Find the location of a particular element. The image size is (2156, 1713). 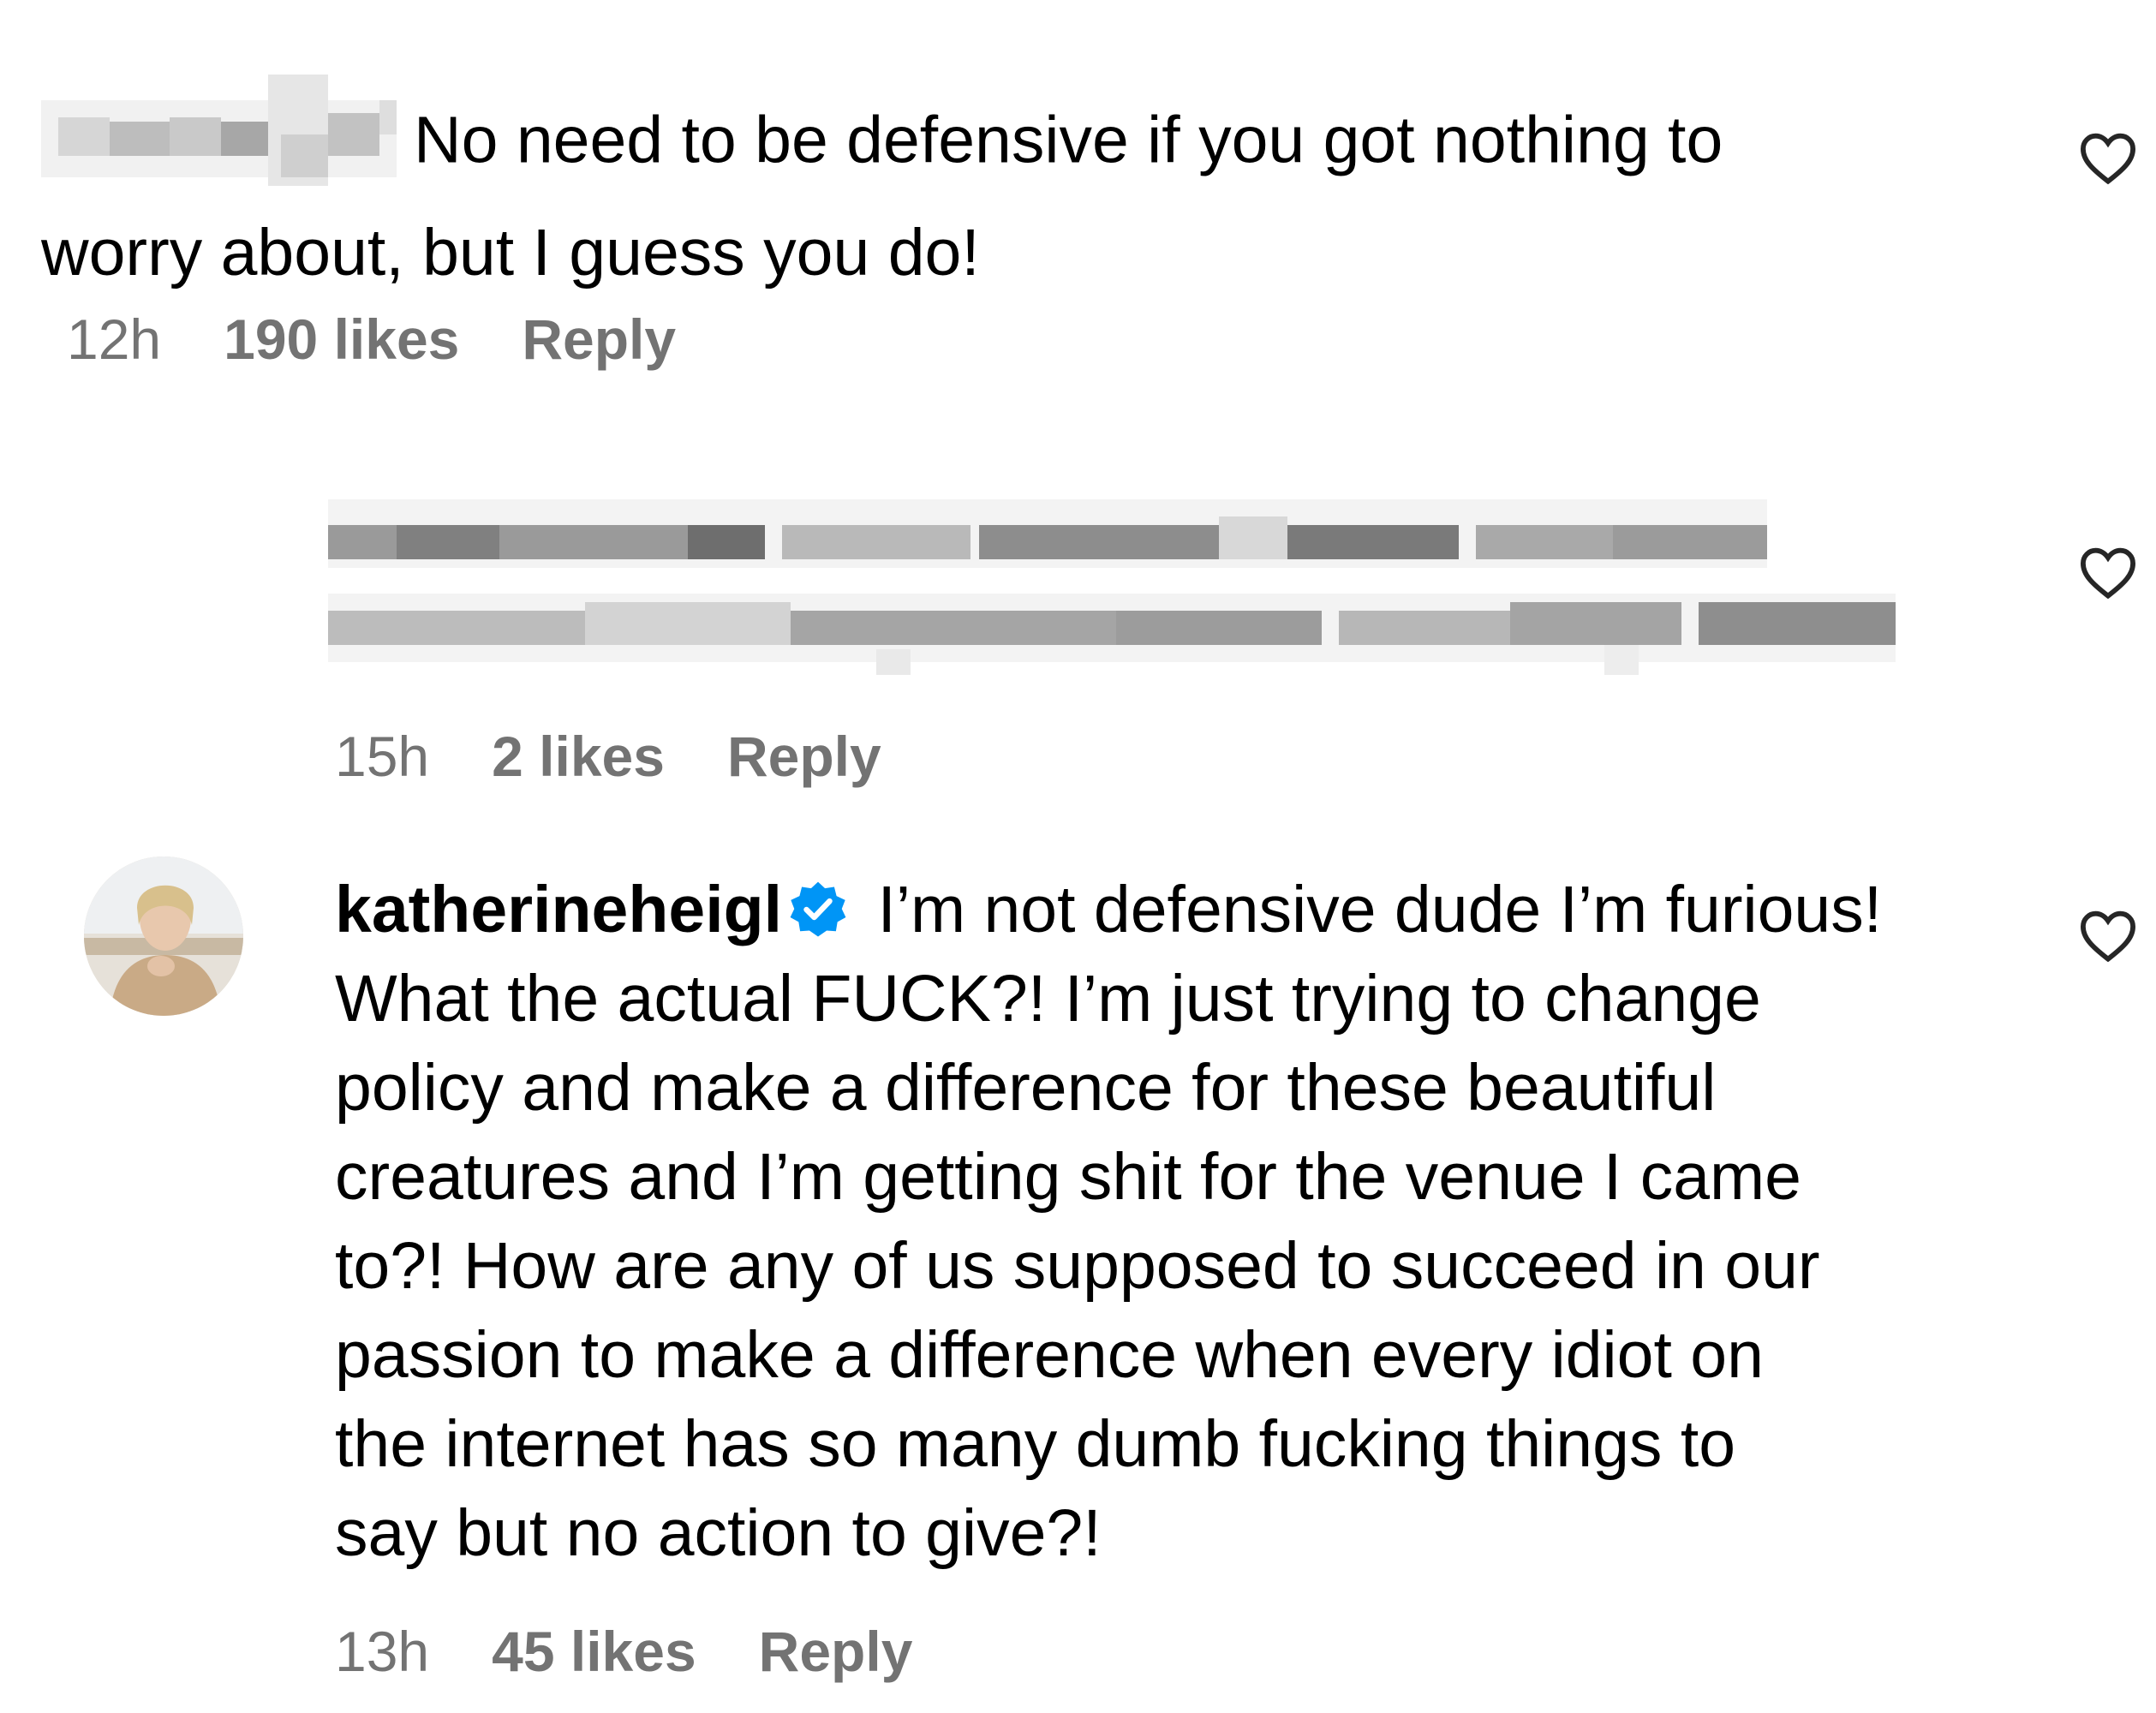

comment-time: 12h is located at coordinates (114, 339).